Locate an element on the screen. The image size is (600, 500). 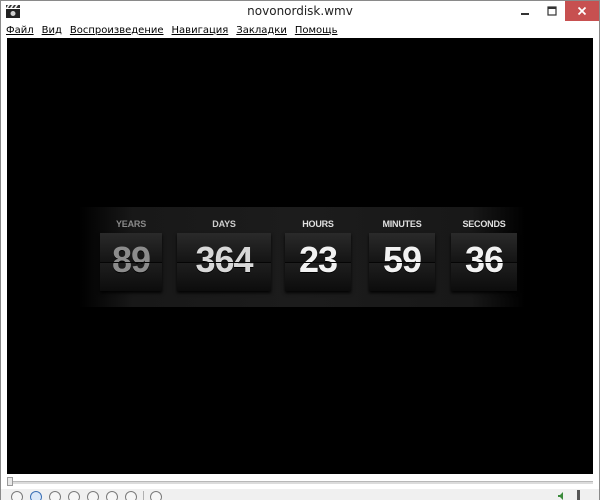
menu-view: Вид is located at coordinates (52, 30).